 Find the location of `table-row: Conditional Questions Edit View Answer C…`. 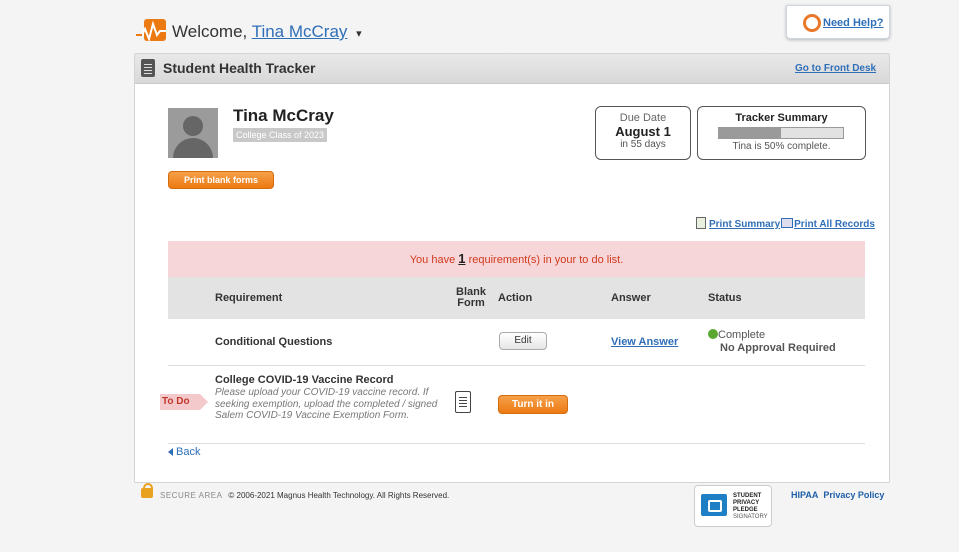

table-row: Conditional Questions Edit View Answer C… is located at coordinates (516, 342).